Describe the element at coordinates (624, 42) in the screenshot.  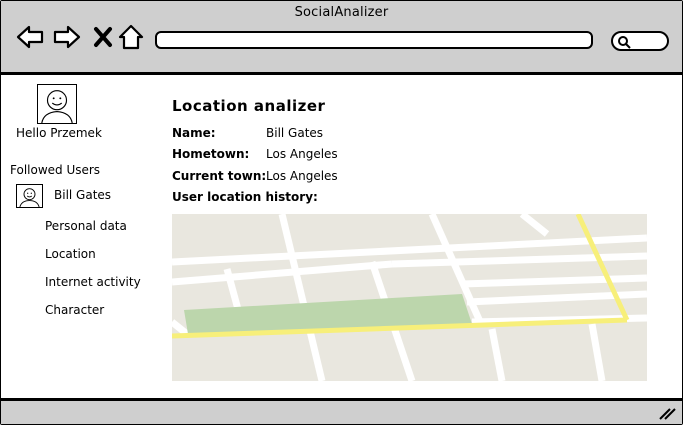
I see `search-icon` at that location.